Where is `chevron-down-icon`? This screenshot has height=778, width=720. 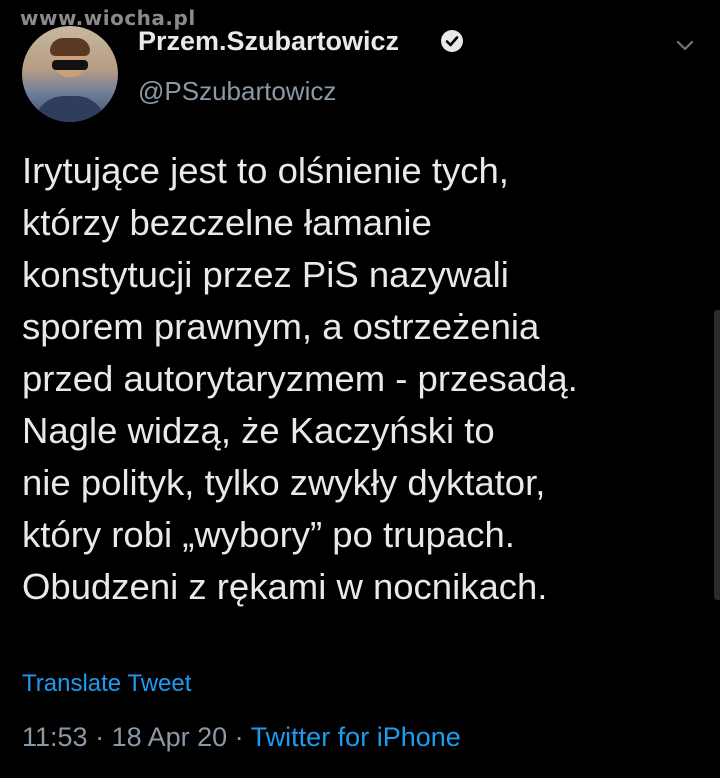 chevron-down-icon is located at coordinates (685, 45).